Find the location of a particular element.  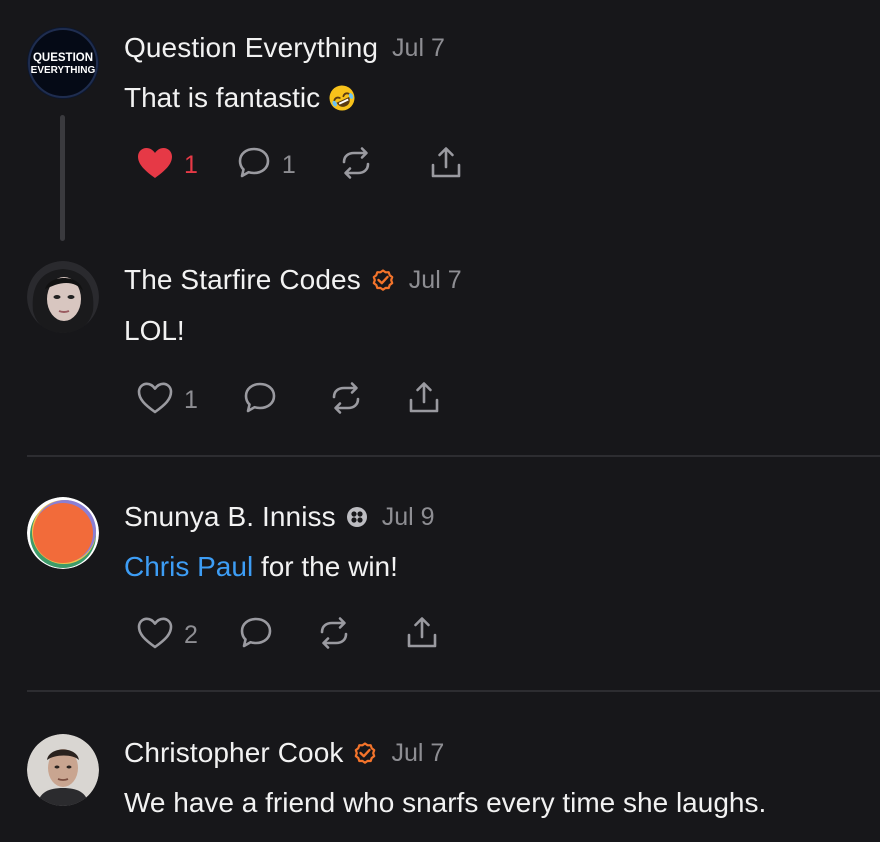

like-count: 2 is located at coordinates (191, 634).